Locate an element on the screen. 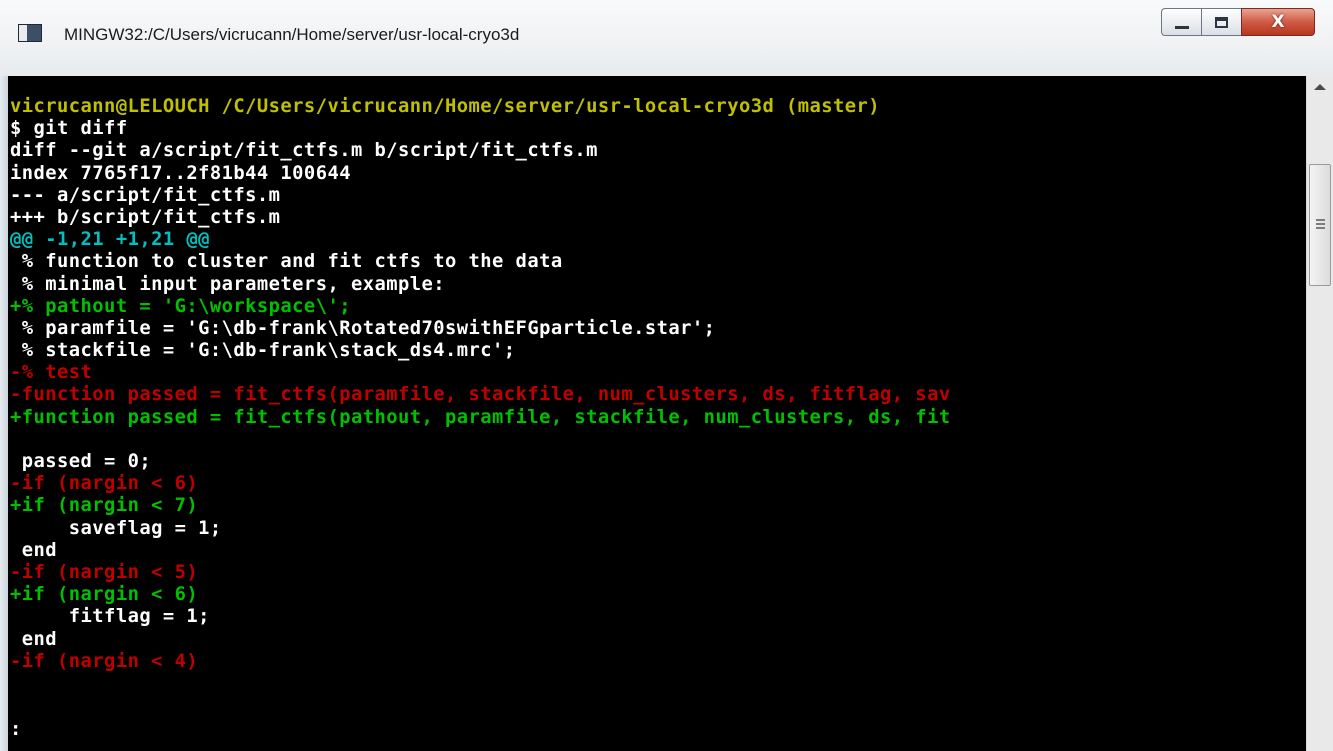 The height and width of the screenshot is (751, 1333). pager-prompt: : is located at coordinates (15, 730).